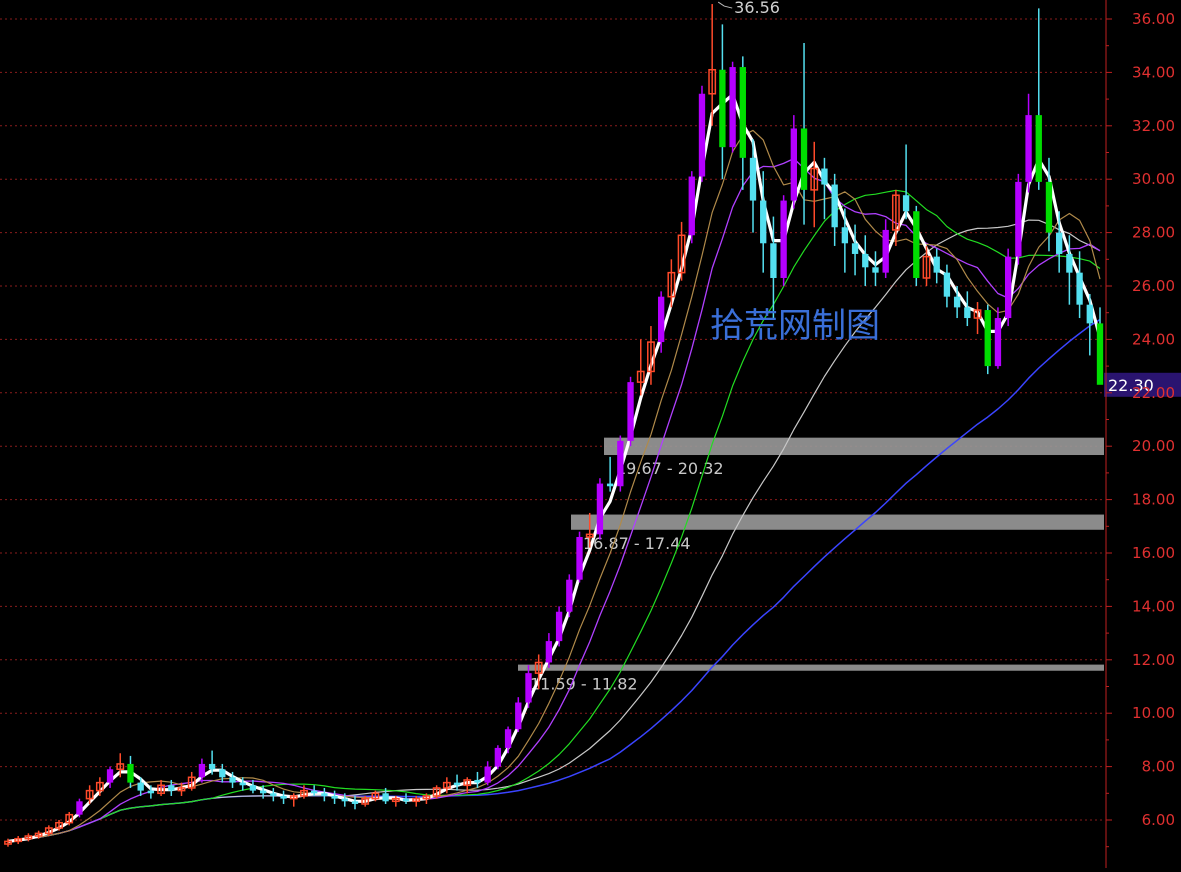 Image resolution: width=1181 pixels, height=872 pixels. Describe the element at coordinates (725, 5) in the screenshot. I see `high-marker-pointer` at that location.